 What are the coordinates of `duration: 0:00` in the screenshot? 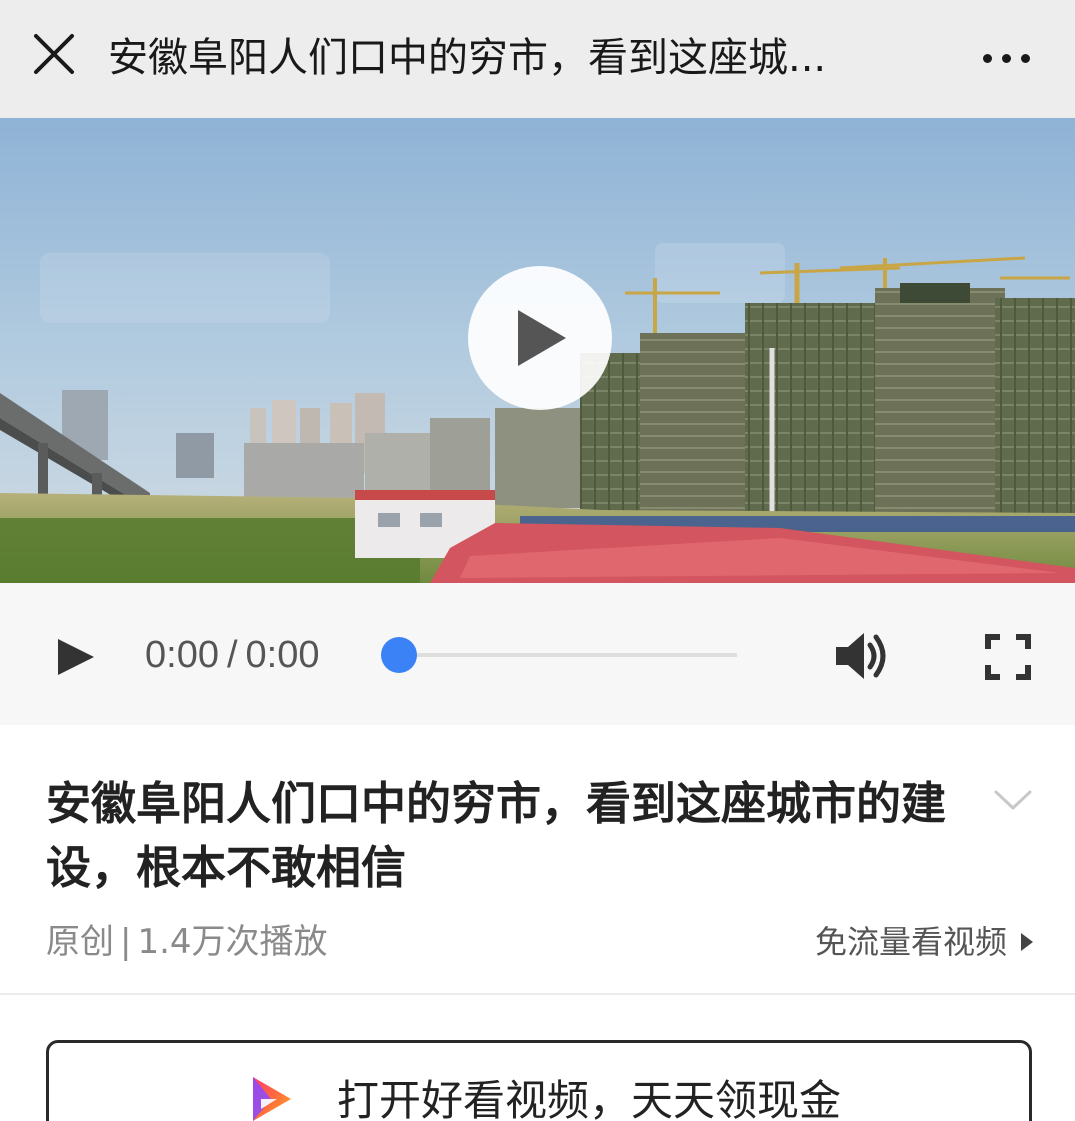 It's located at (282, 655).